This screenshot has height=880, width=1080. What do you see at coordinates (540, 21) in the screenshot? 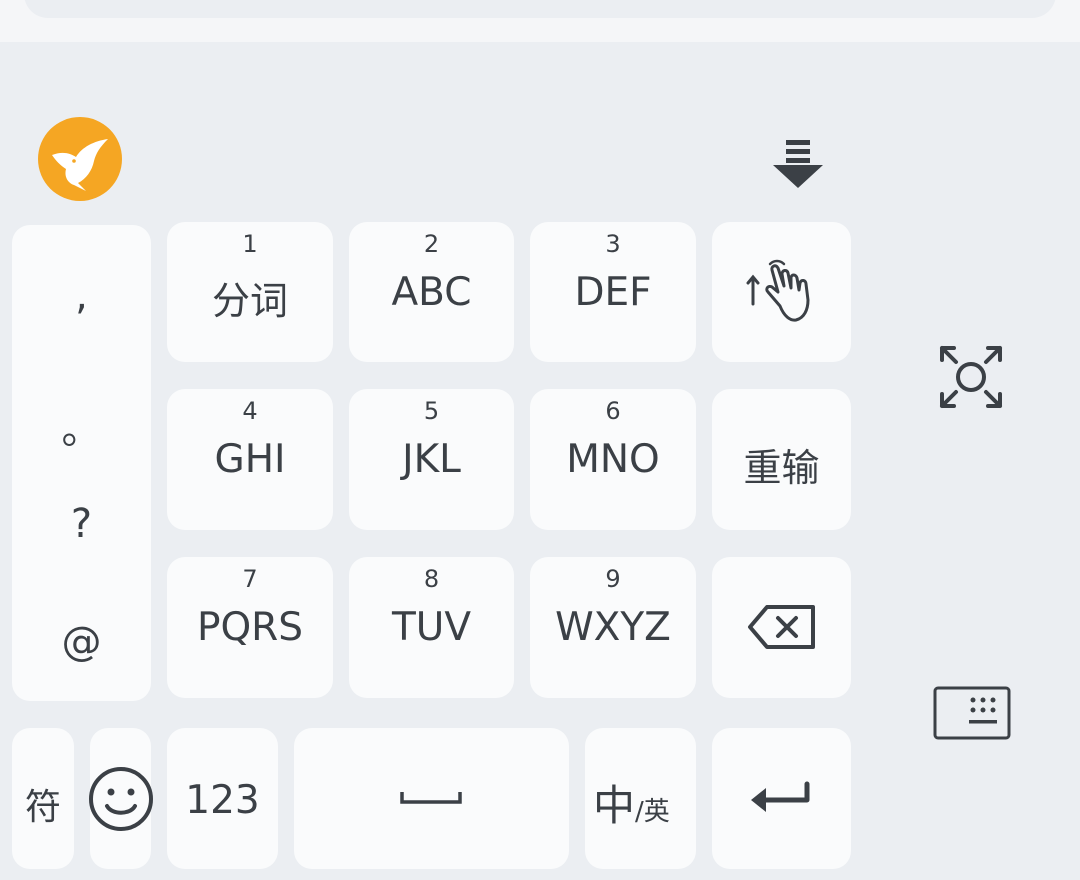
I see `input-area` at bounding box center [540, 21].